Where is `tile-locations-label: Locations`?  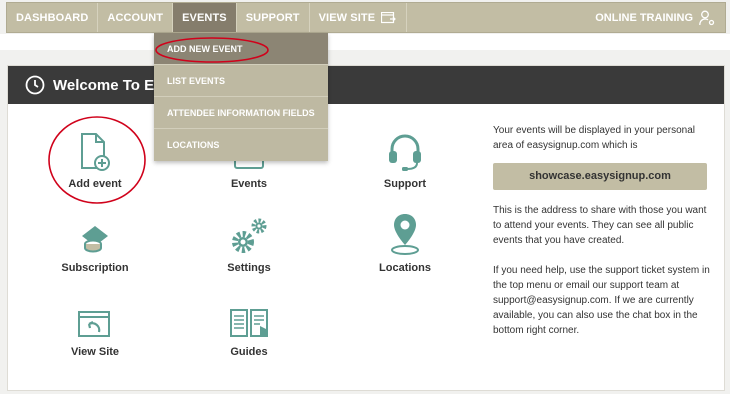 tile-locations-label: Locations is located at coordinates (405, 268).